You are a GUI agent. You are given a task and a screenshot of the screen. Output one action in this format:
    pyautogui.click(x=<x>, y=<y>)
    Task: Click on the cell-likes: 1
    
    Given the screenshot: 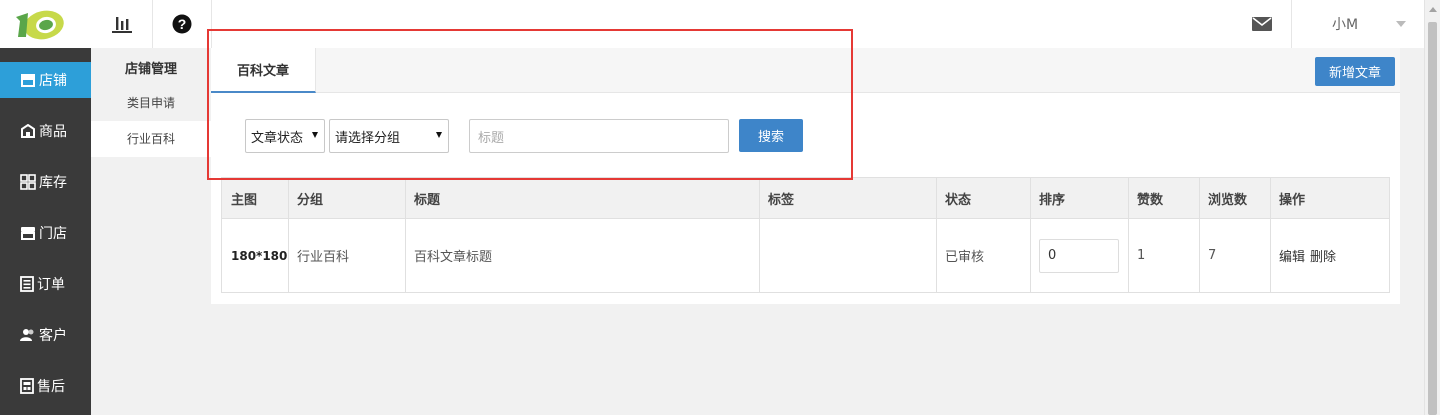 What is the action you would take?
    pyautogui.click(x=1141, y=255)
    